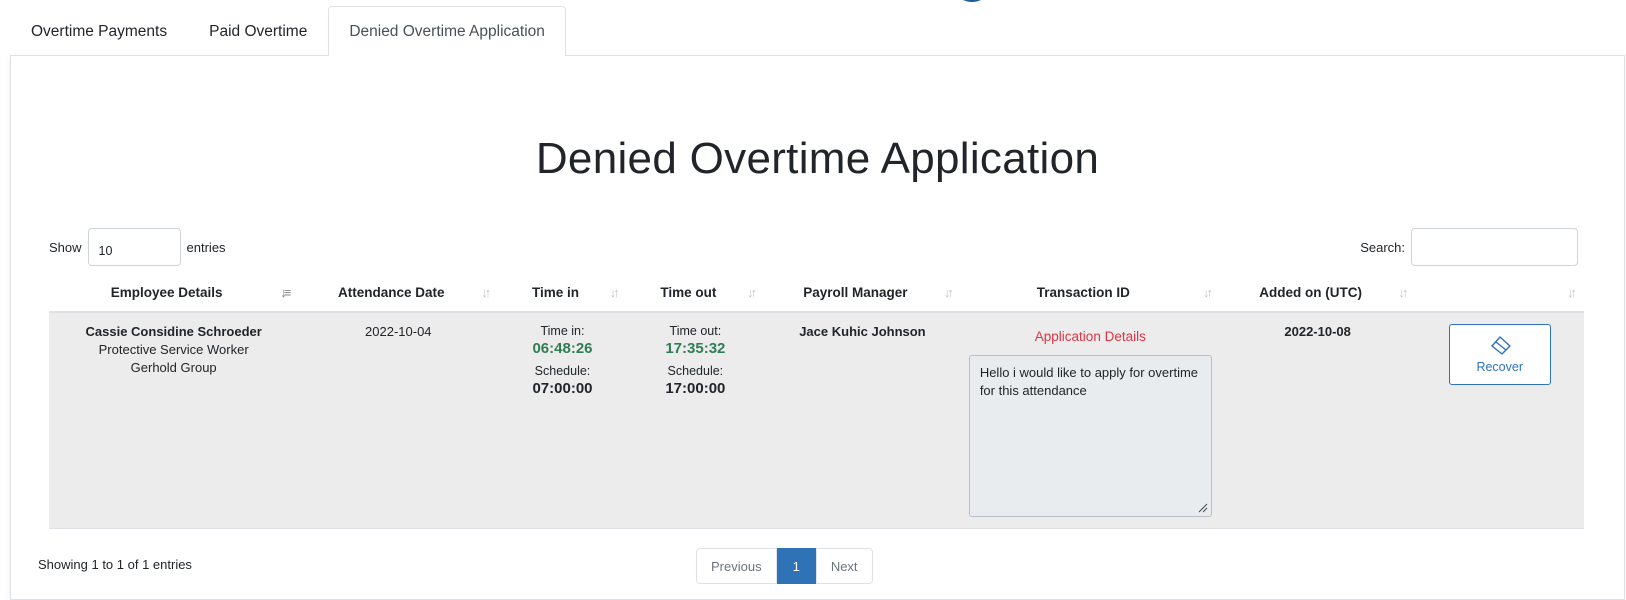 The width and height of the screenshot is (1626, 600). What do you see at coordinates (844, 566) in the screenshot?
I see `next-page-button: Next` at bounding box center [844, 566].